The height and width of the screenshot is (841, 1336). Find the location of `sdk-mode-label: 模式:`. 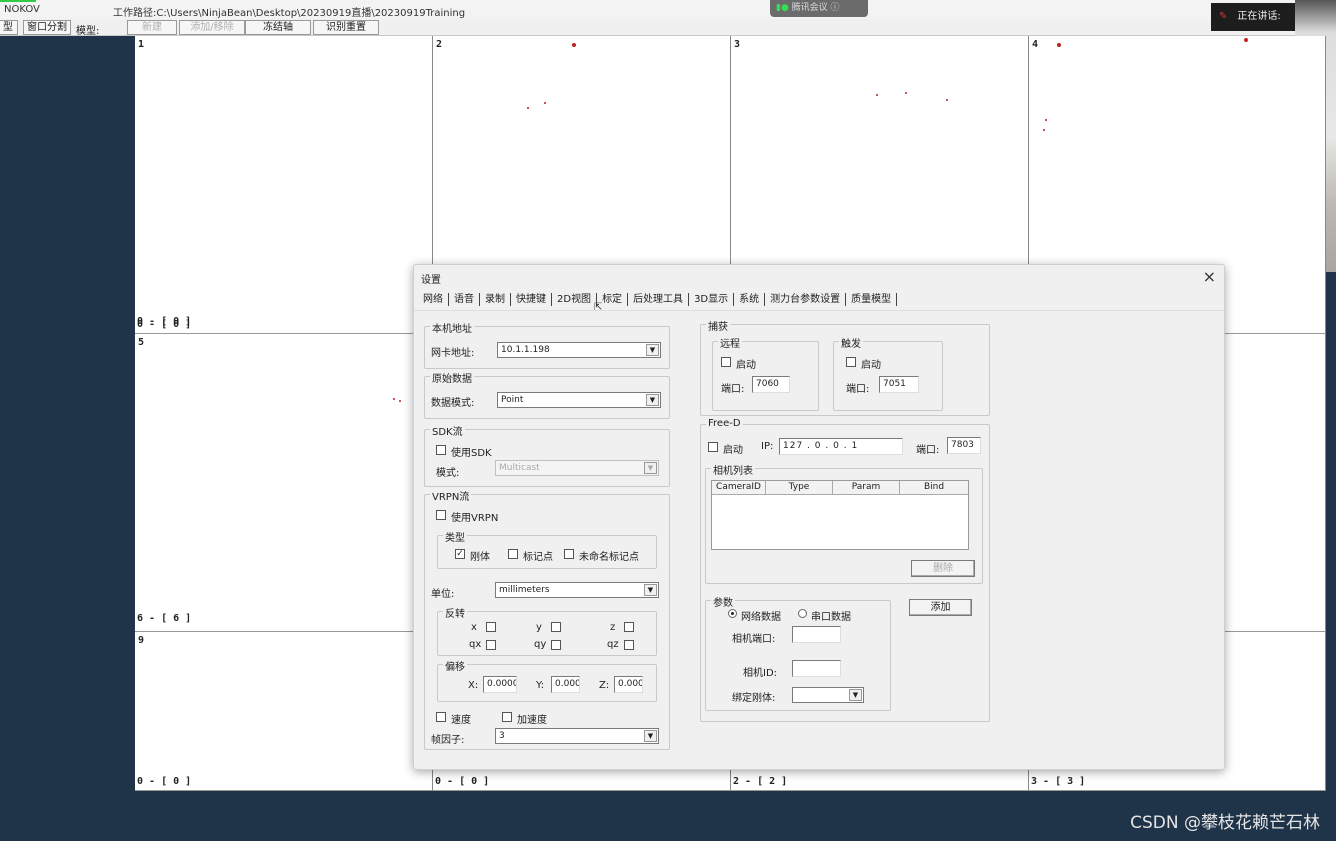

sdk-mode-label: 模式: is located at coordinates (448, 473).